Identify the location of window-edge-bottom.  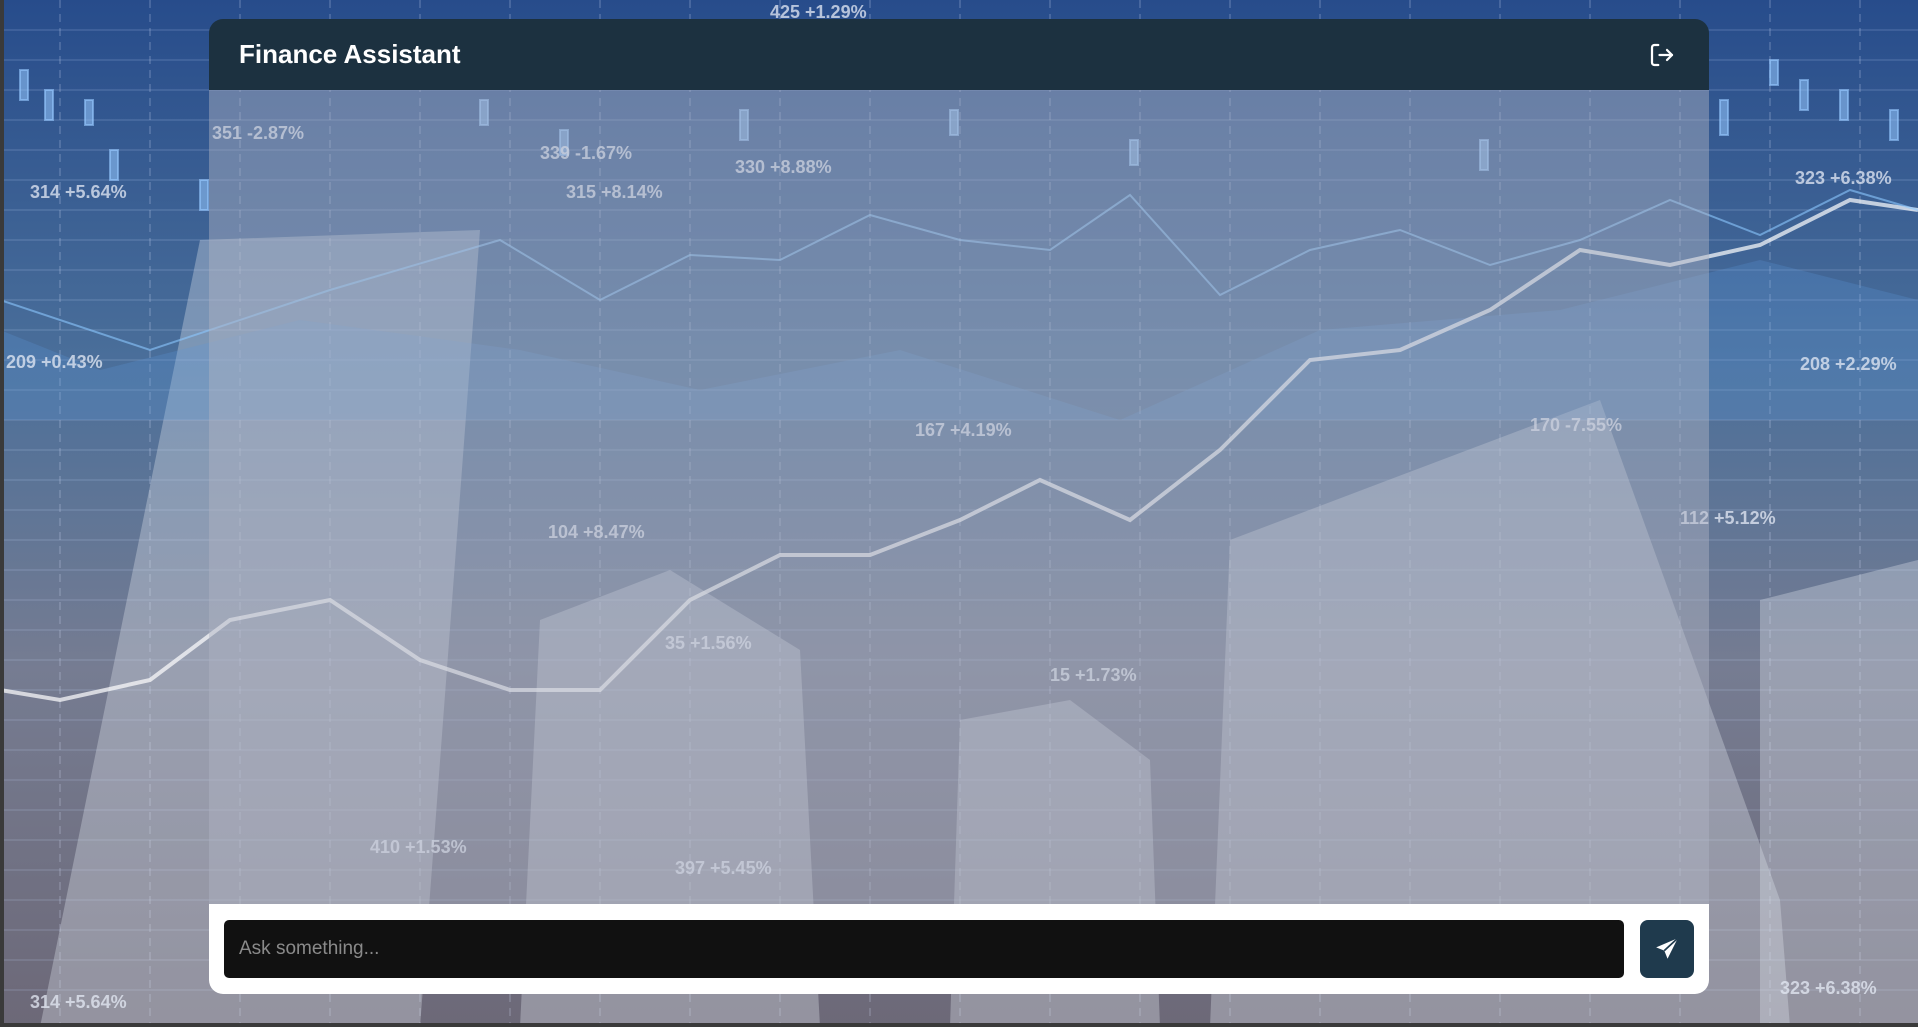
(959, 1025).